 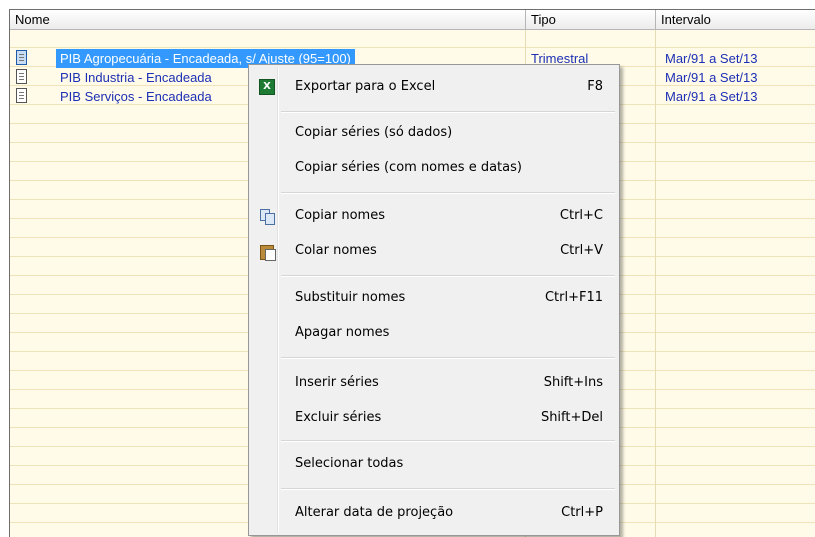 I want to click on menu-item-select-all: Selecionar todas, so click(x=434, y=464).